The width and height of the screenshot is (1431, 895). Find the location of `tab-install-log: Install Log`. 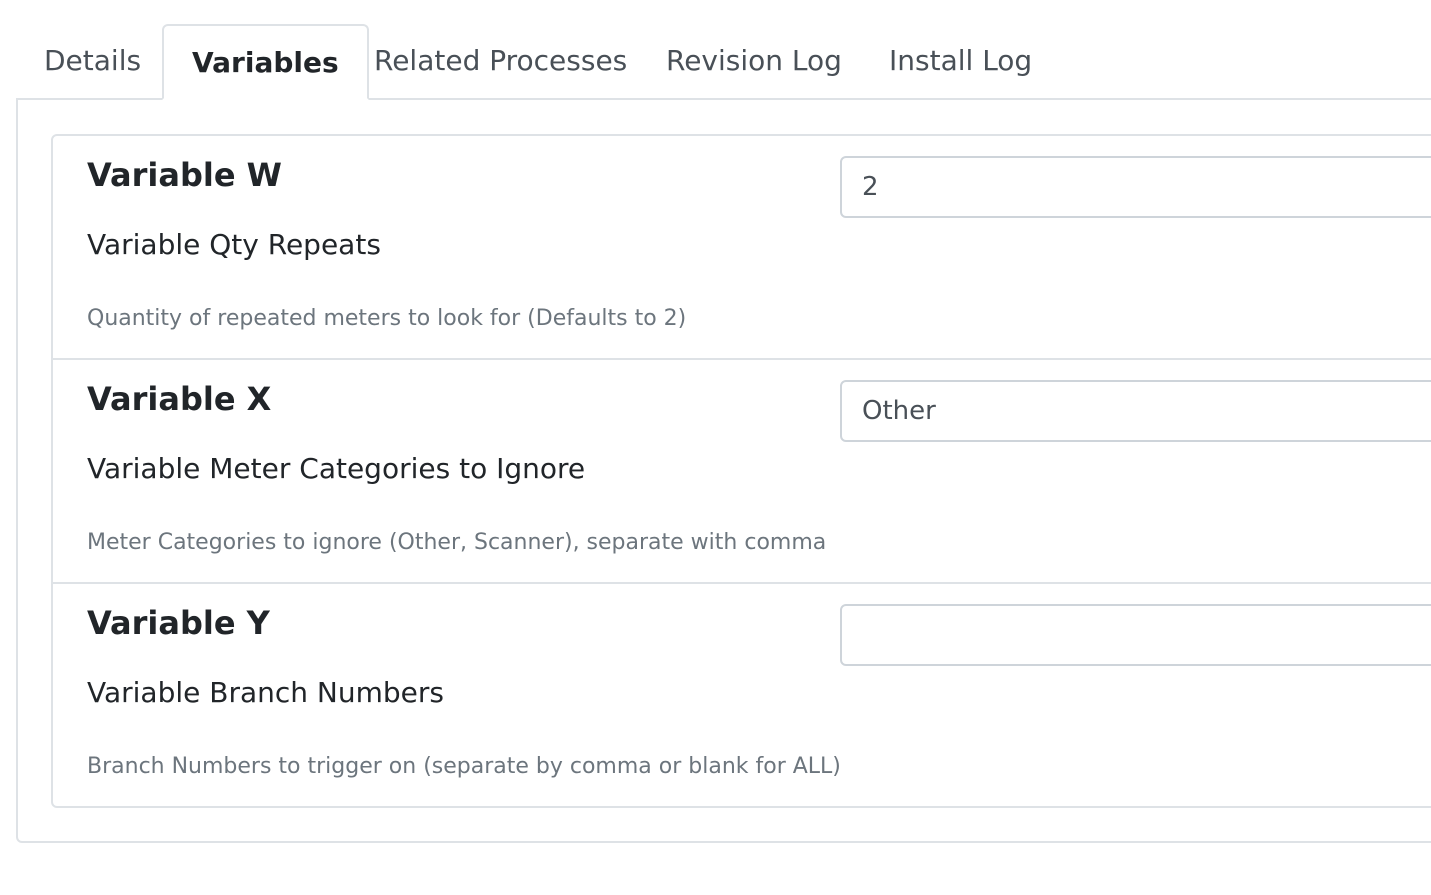

tab-install-log: Install Log is located at coordinates (960, 61).